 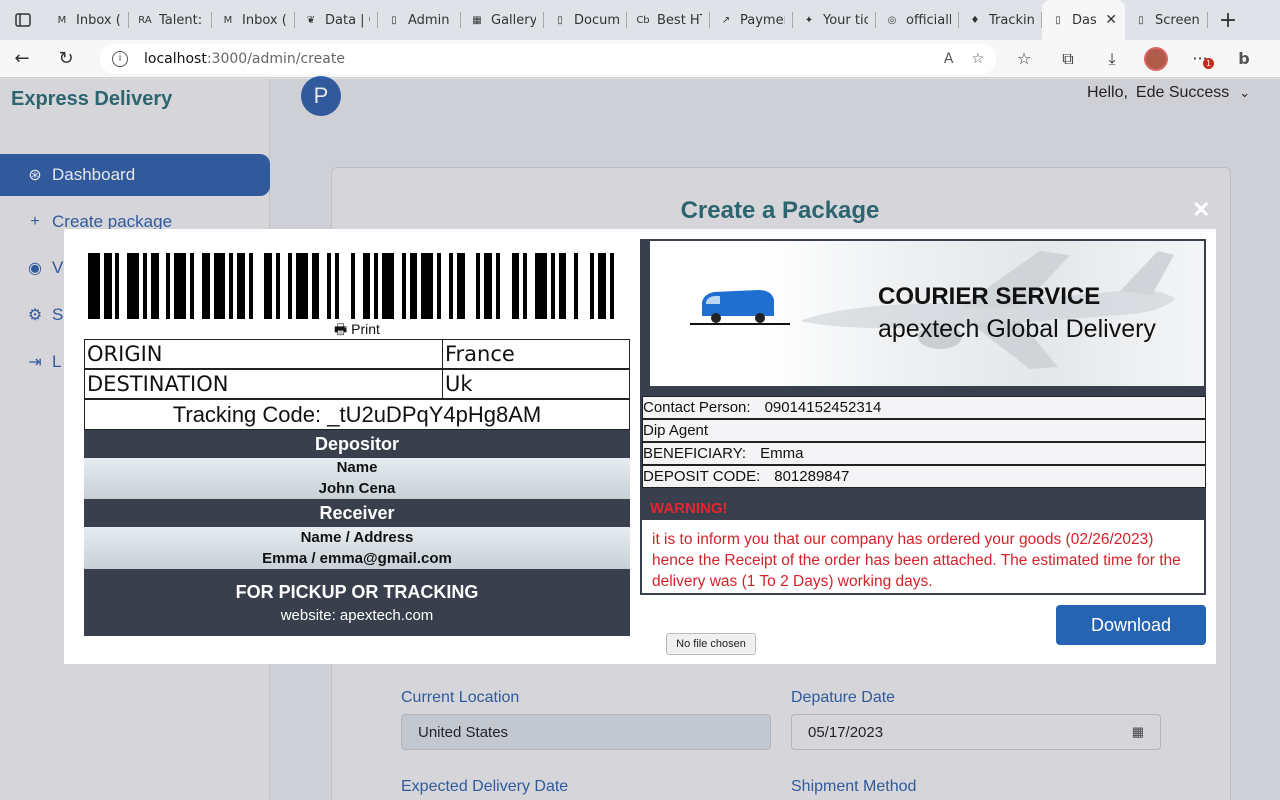 What do you see at coordinates (1244, 59) in the screenshot?
I see `bing-icon: b` at bounding box center [1244, 59].